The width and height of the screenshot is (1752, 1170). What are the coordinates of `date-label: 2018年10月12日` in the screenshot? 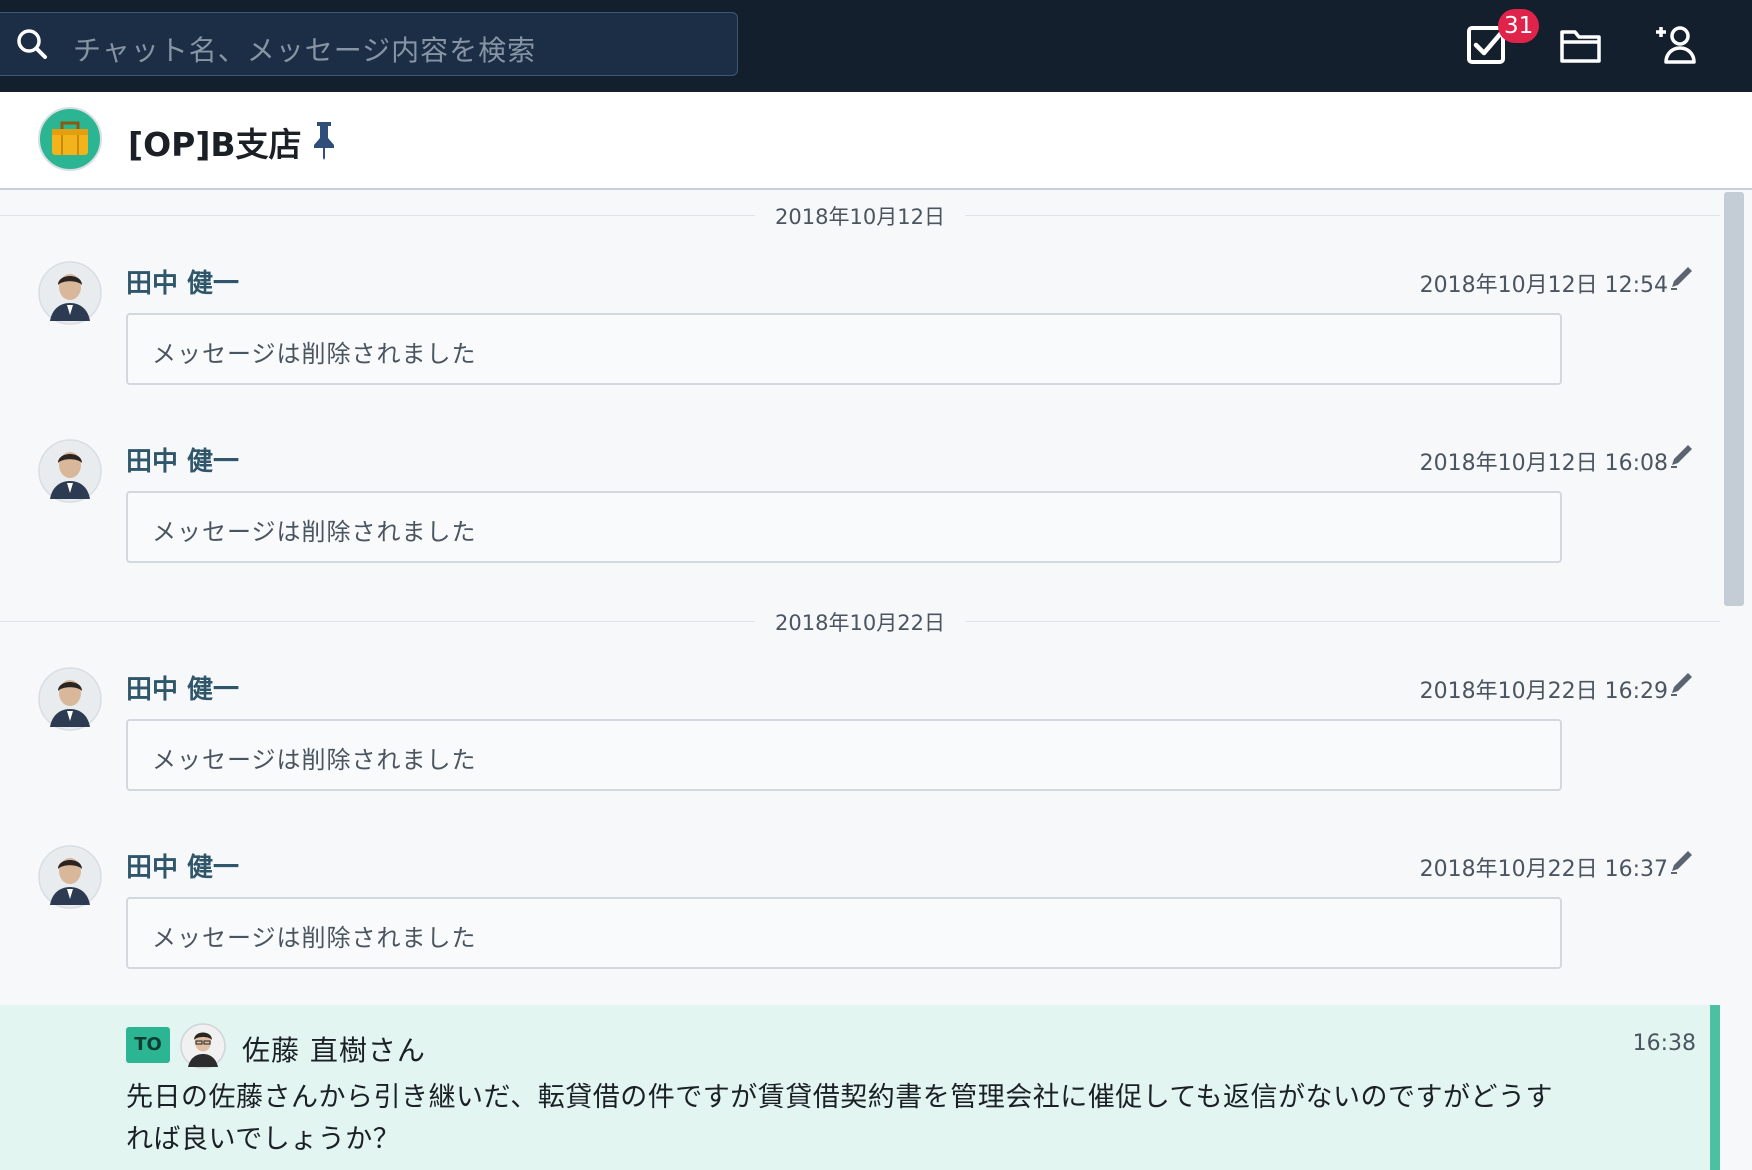 It's located at (860, 216).